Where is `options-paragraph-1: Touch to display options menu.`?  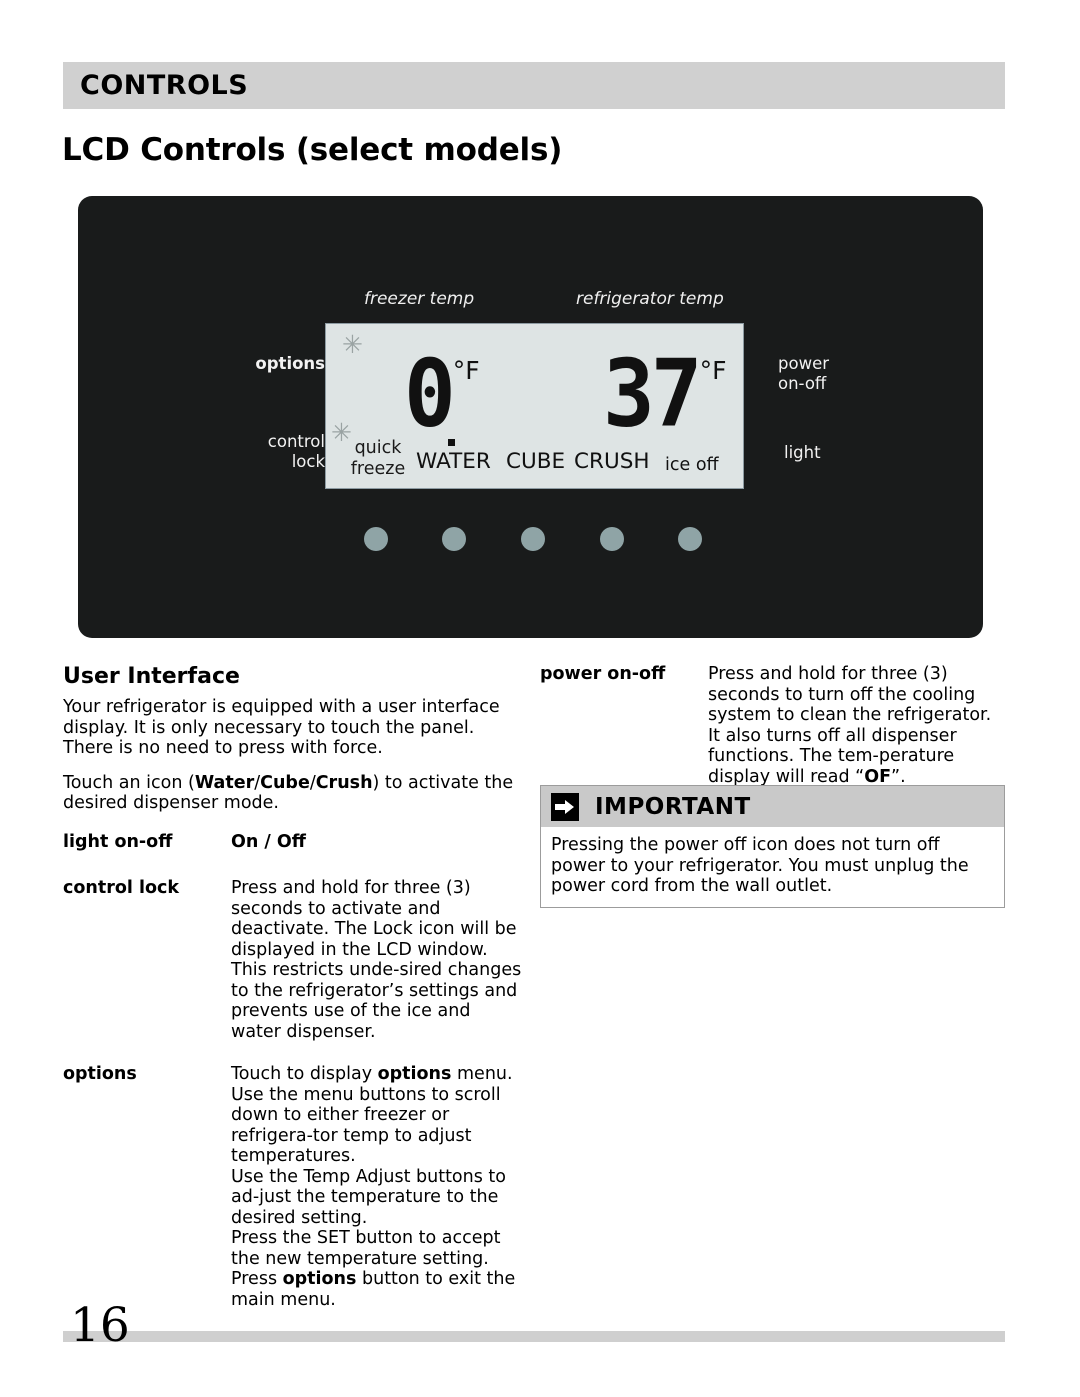 options-paragraph-1: Touch to display options menu. is located at coordinates (378, 1074).